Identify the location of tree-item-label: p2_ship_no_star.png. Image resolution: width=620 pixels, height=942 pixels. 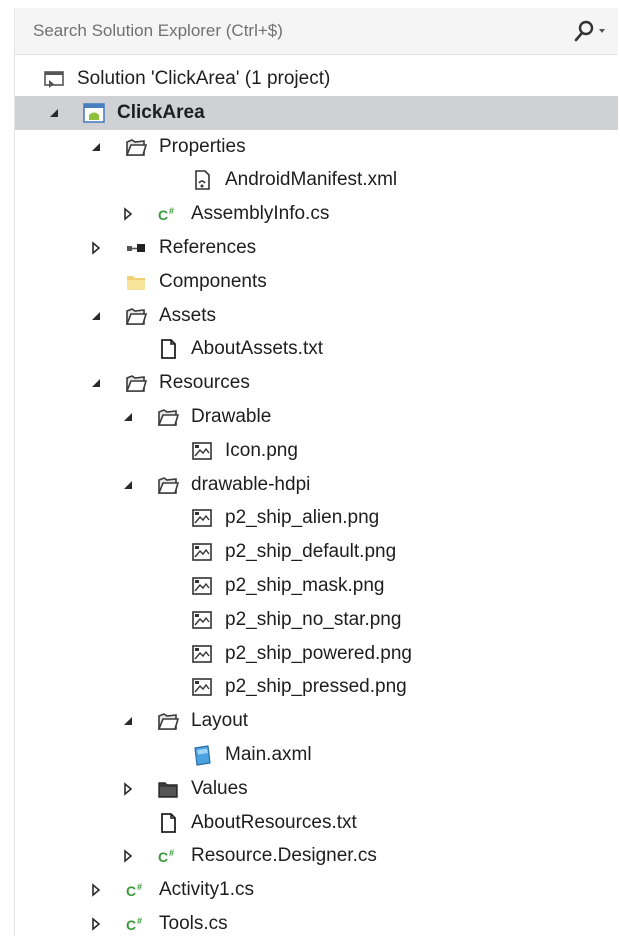
(313, 619).